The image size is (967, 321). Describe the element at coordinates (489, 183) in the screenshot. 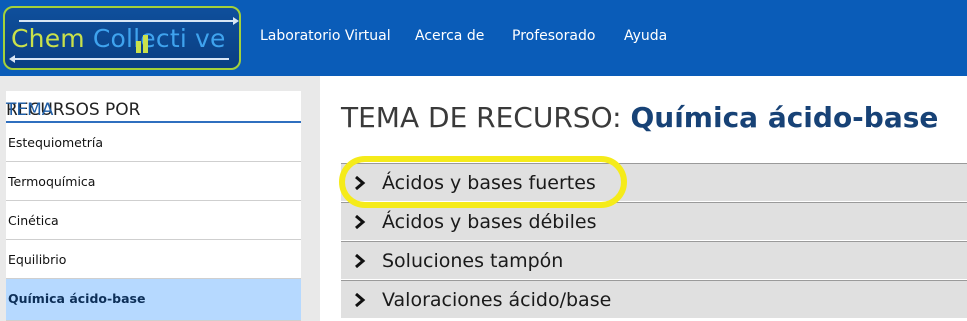

I see `section-label: Ácidos y bases fuertes` at that location.